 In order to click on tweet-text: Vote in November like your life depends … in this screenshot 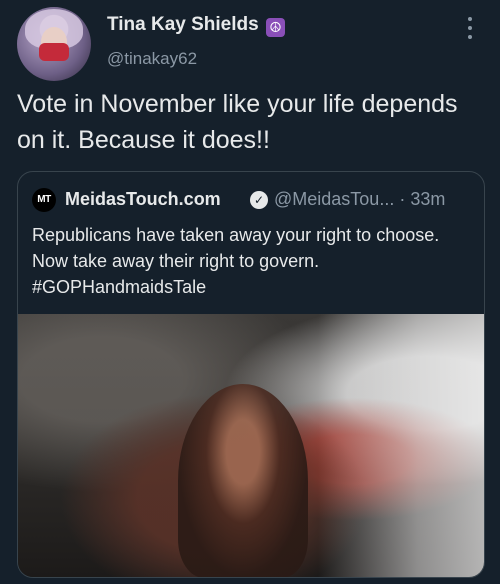, I will do `click(237, 122)`.